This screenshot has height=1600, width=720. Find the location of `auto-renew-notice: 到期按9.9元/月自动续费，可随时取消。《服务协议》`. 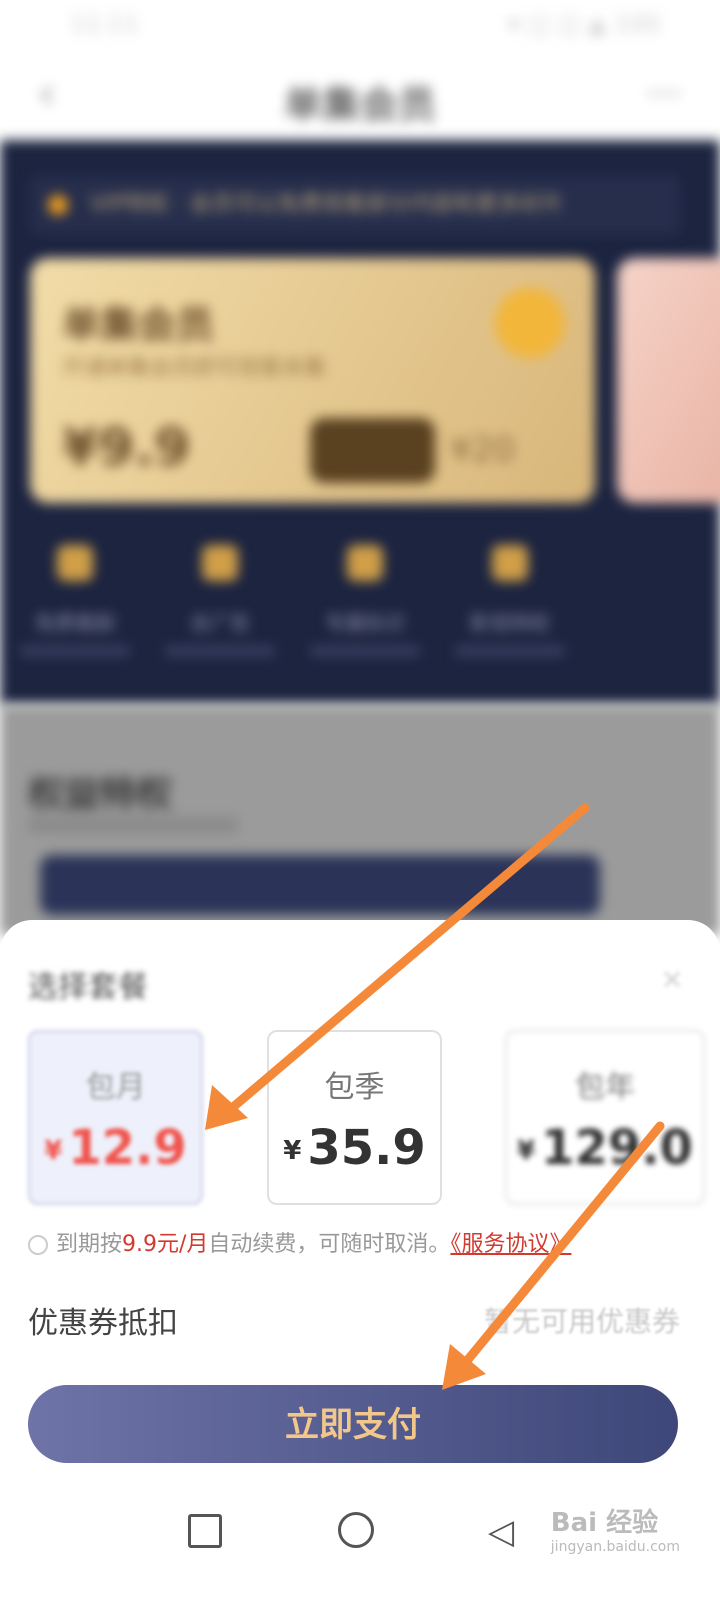

auto-renew-notice: 到期按9.9元/月自动续费，可随时取消。《服务协议》 is located at coordinates (299, 1242).